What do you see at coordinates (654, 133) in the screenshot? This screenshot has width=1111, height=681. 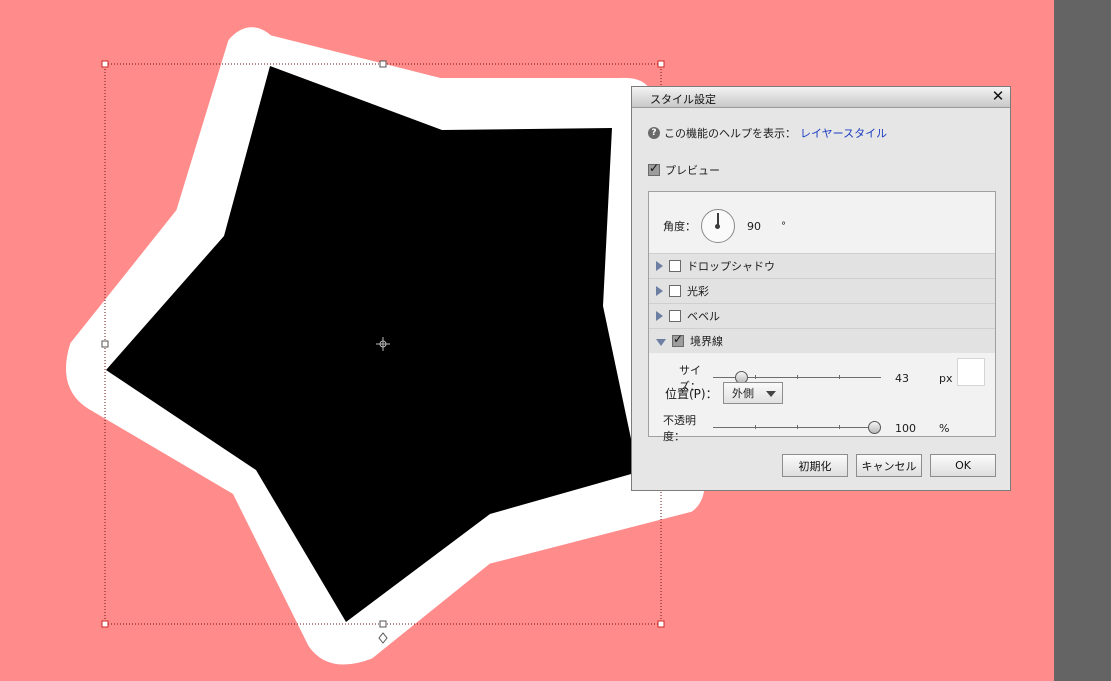 I see `help-icon: ?` at bounding box center [654, 133].